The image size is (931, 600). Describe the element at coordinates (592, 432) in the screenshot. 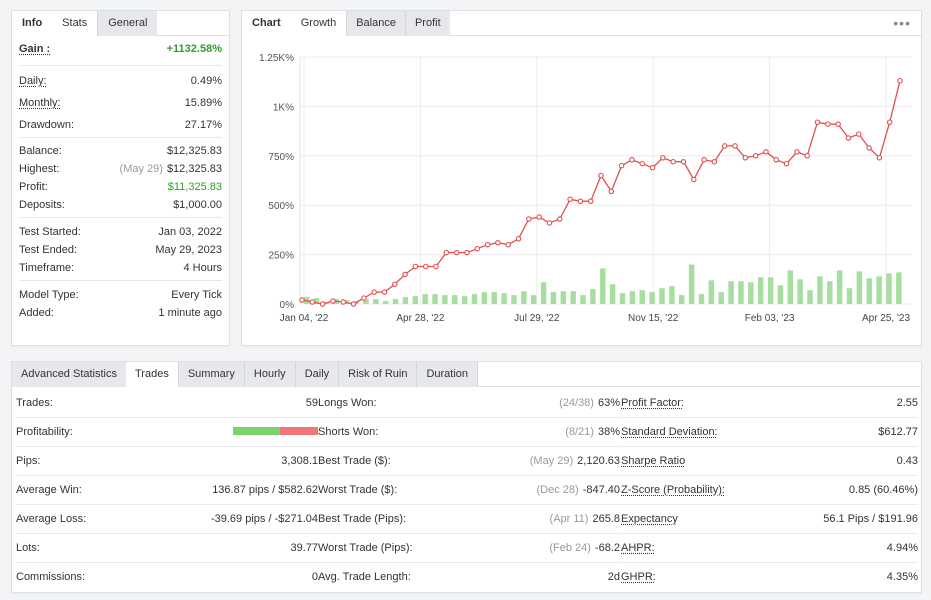

I see `stat-value: (8/21) 38%` at that location.